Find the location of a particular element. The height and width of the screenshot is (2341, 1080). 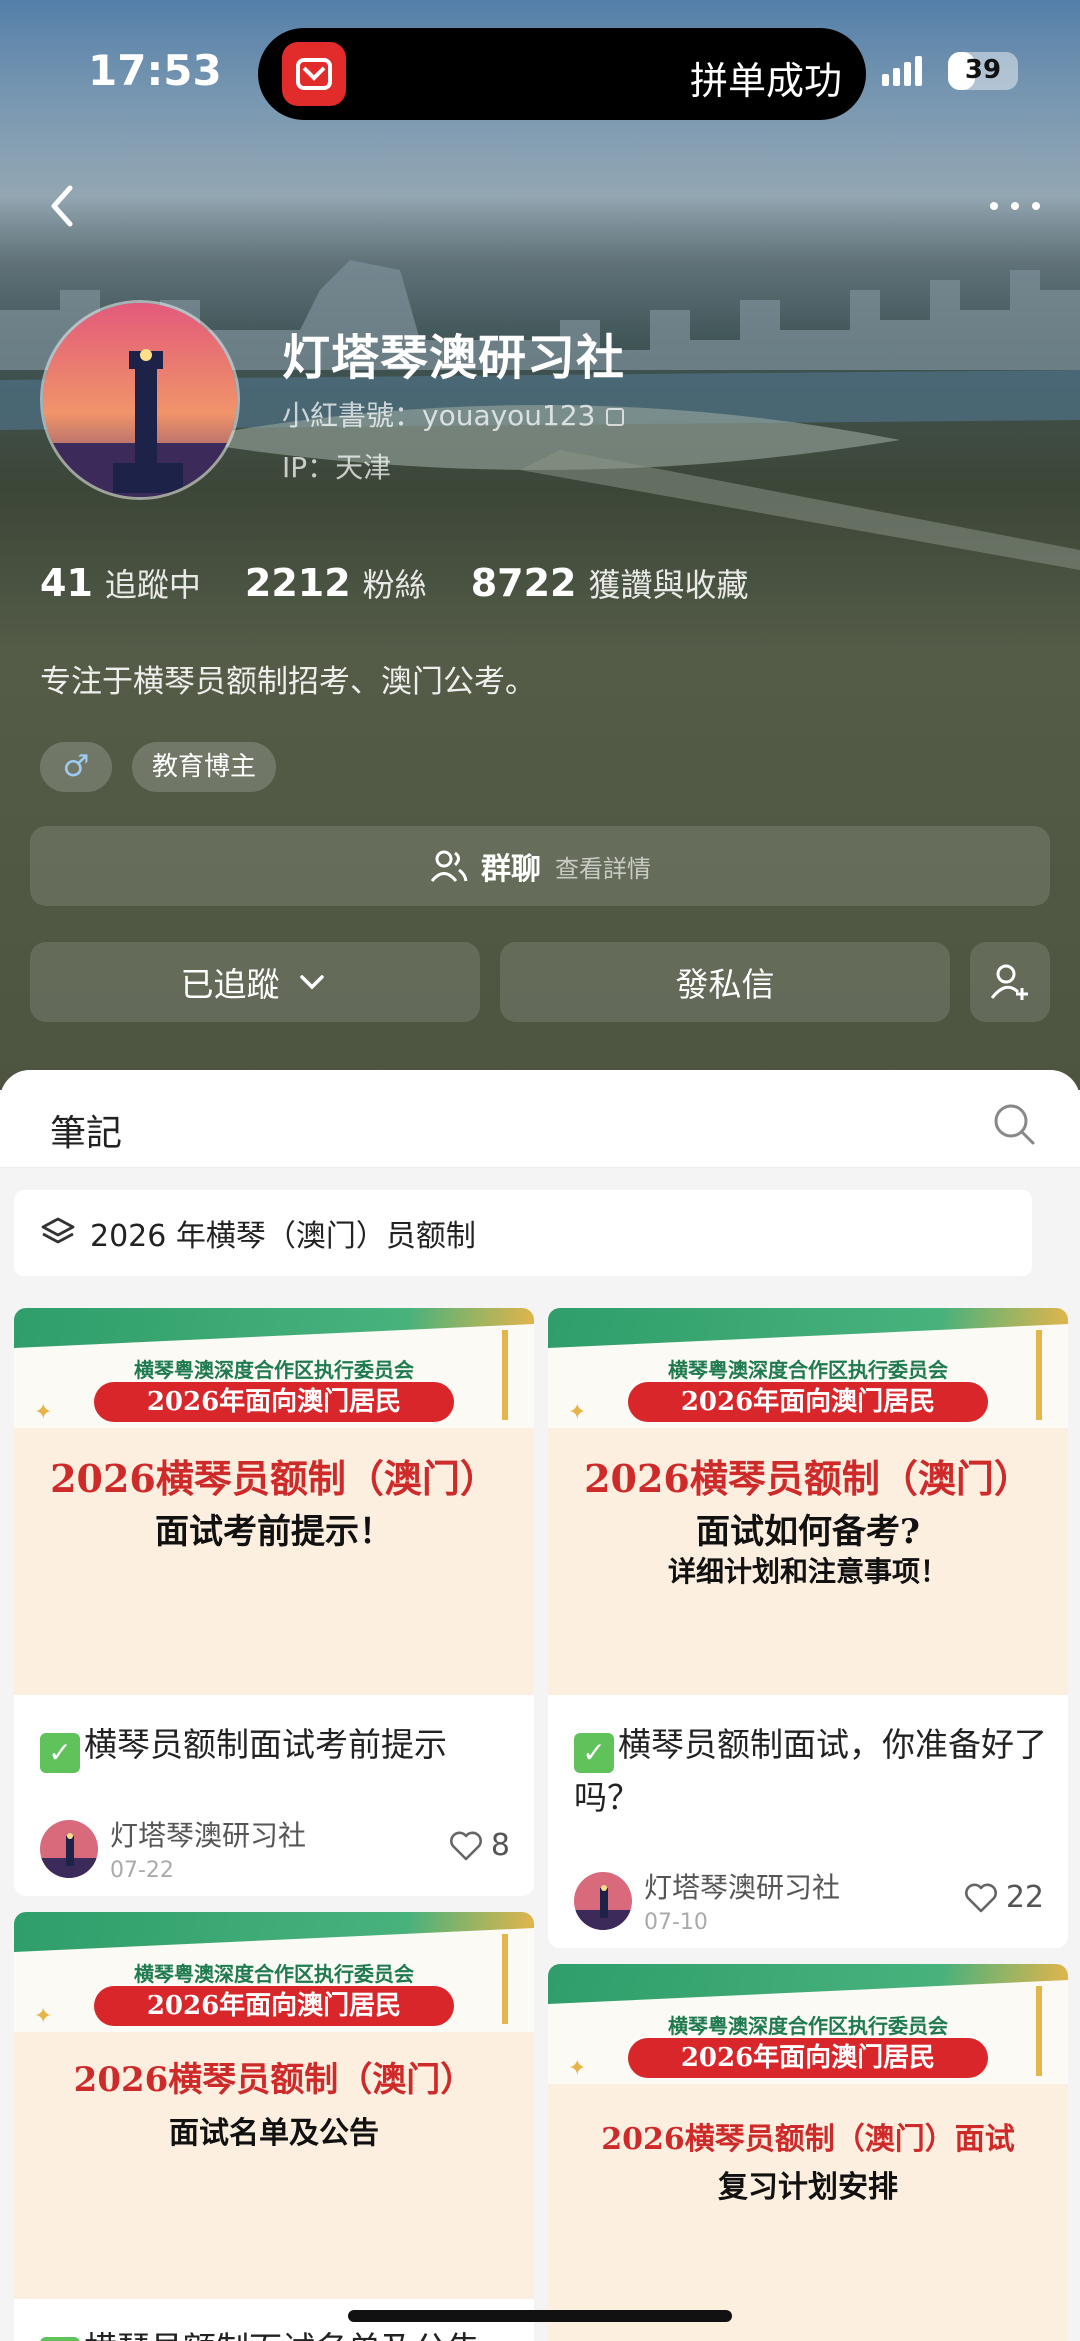

group-users-icon is located at coordinates (449, 866).